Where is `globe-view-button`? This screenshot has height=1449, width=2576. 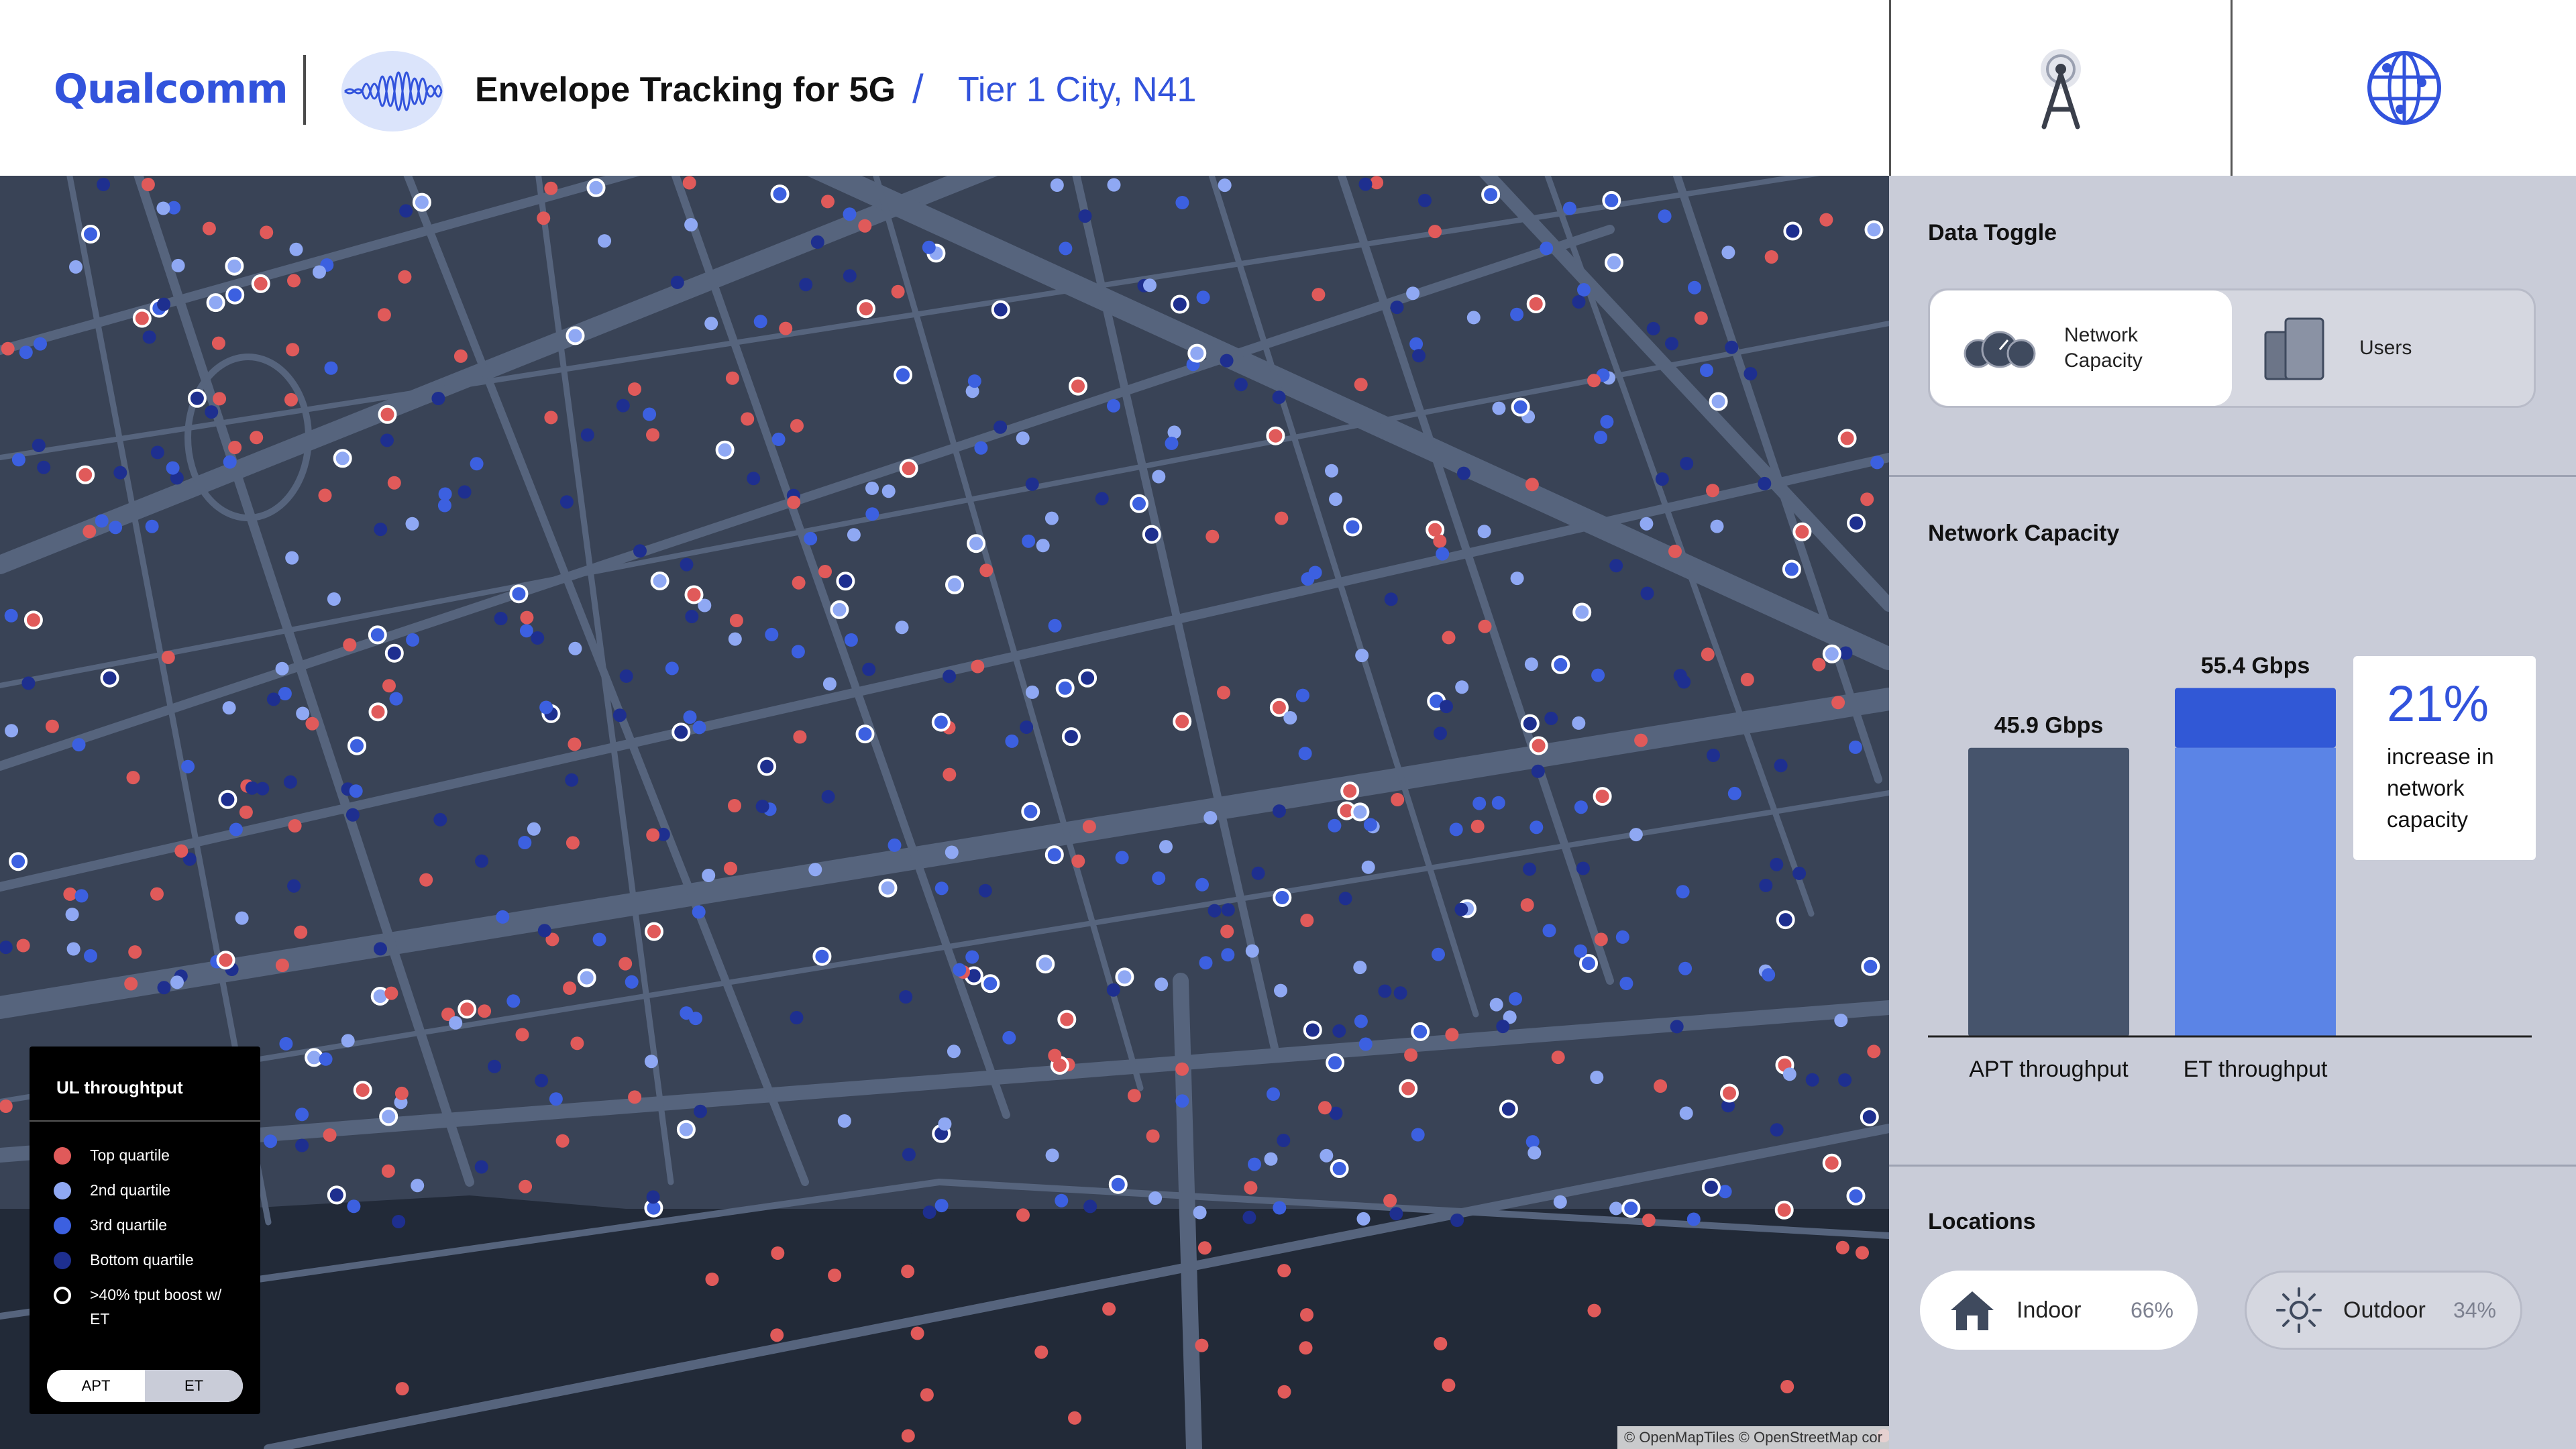 globe-view-button is located at coordinates (2404, 88).